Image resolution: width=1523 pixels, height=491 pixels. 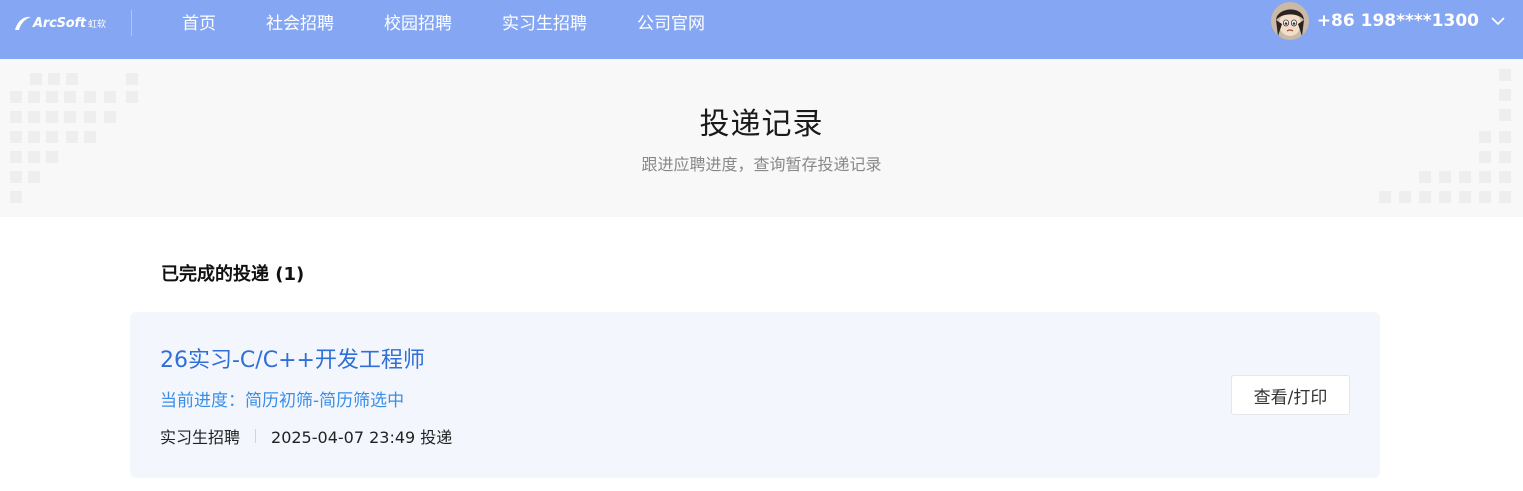 I want to click on main-nav: 首页 社会招聘 校园招聘 实习生招聘 公司官网, so click(x=468, y=21).